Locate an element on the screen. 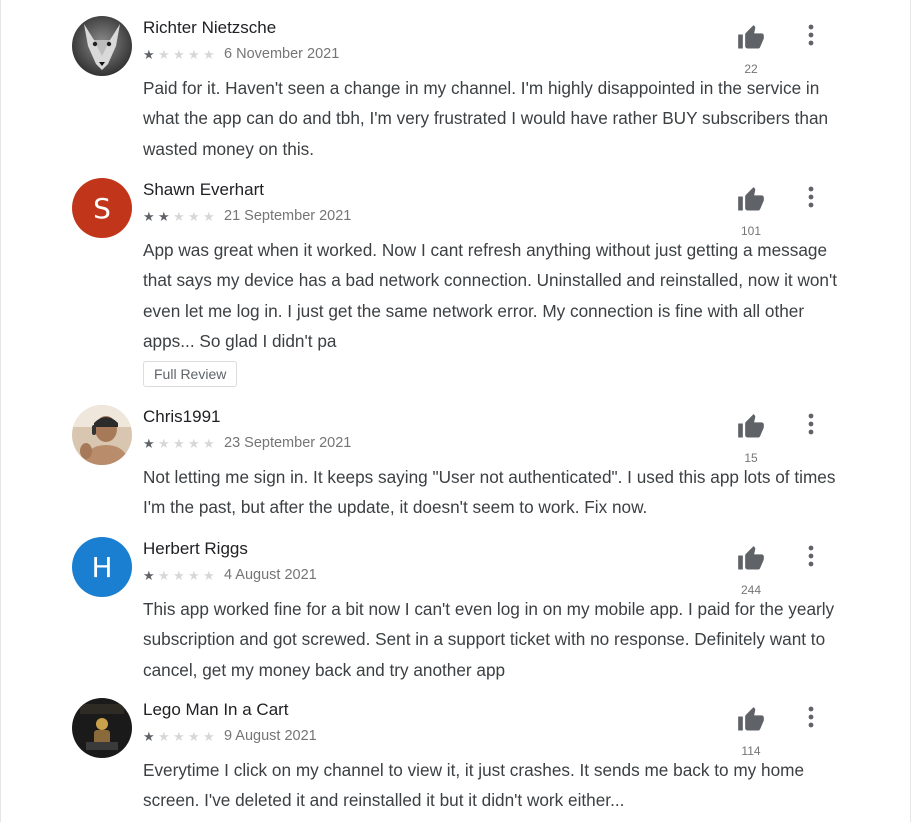 The image size is (911, 822). reviewer-name: Lego Man In a Cart is located at coordinates (216, 709).